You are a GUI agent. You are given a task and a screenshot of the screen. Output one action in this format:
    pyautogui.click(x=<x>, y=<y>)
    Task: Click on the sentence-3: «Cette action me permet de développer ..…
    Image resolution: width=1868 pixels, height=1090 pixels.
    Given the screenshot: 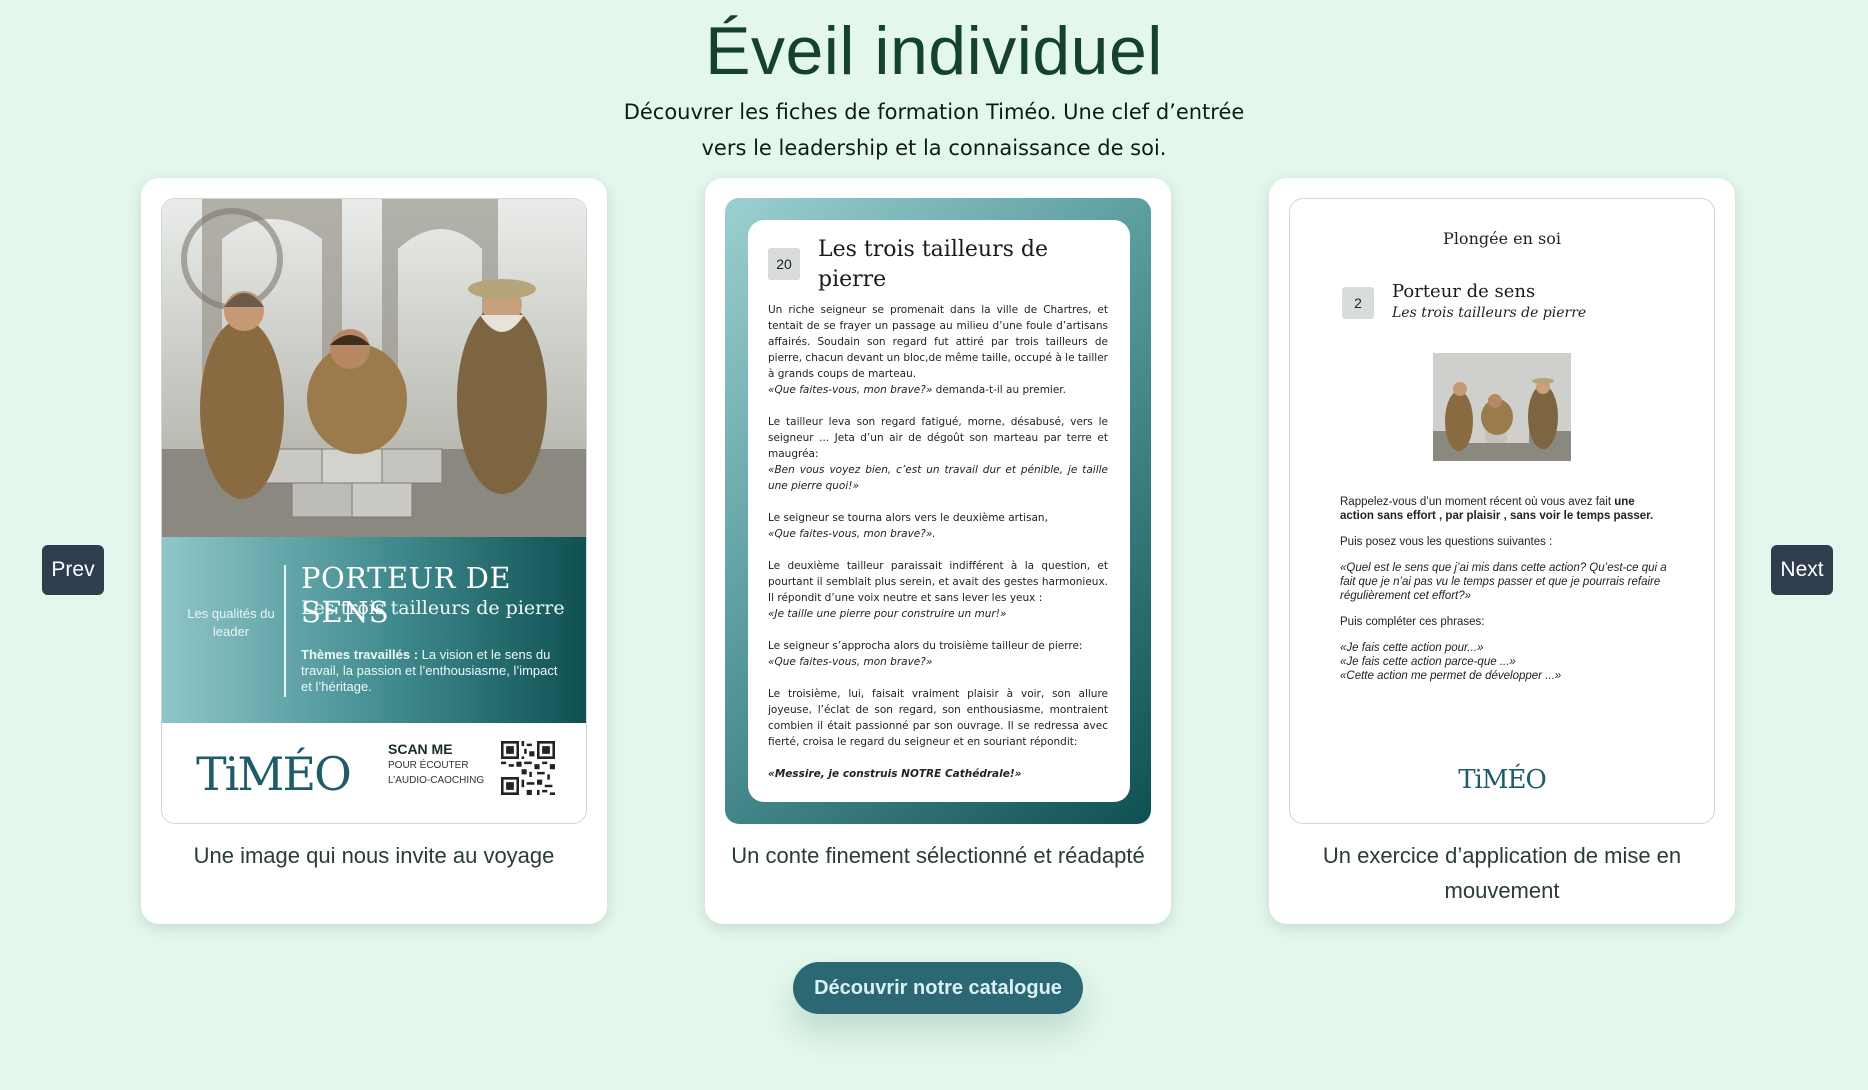 What is the action you would take?
    pyautogui.click(x=1451, y=676)
    